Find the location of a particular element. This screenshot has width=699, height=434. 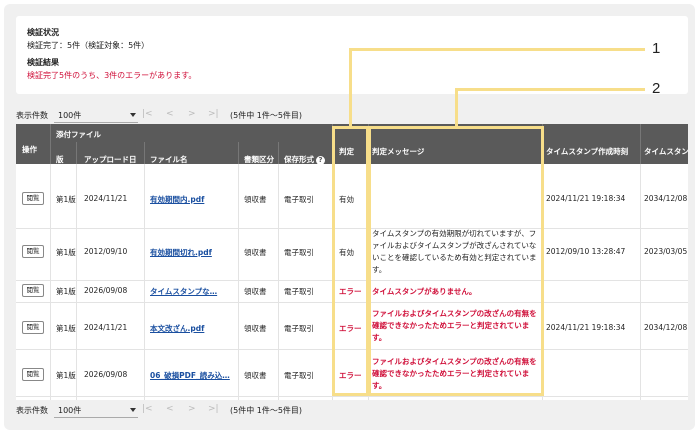

verify-status-text: 検証完了：5件（検証対象：5件） is located at coordinates (88, 45).